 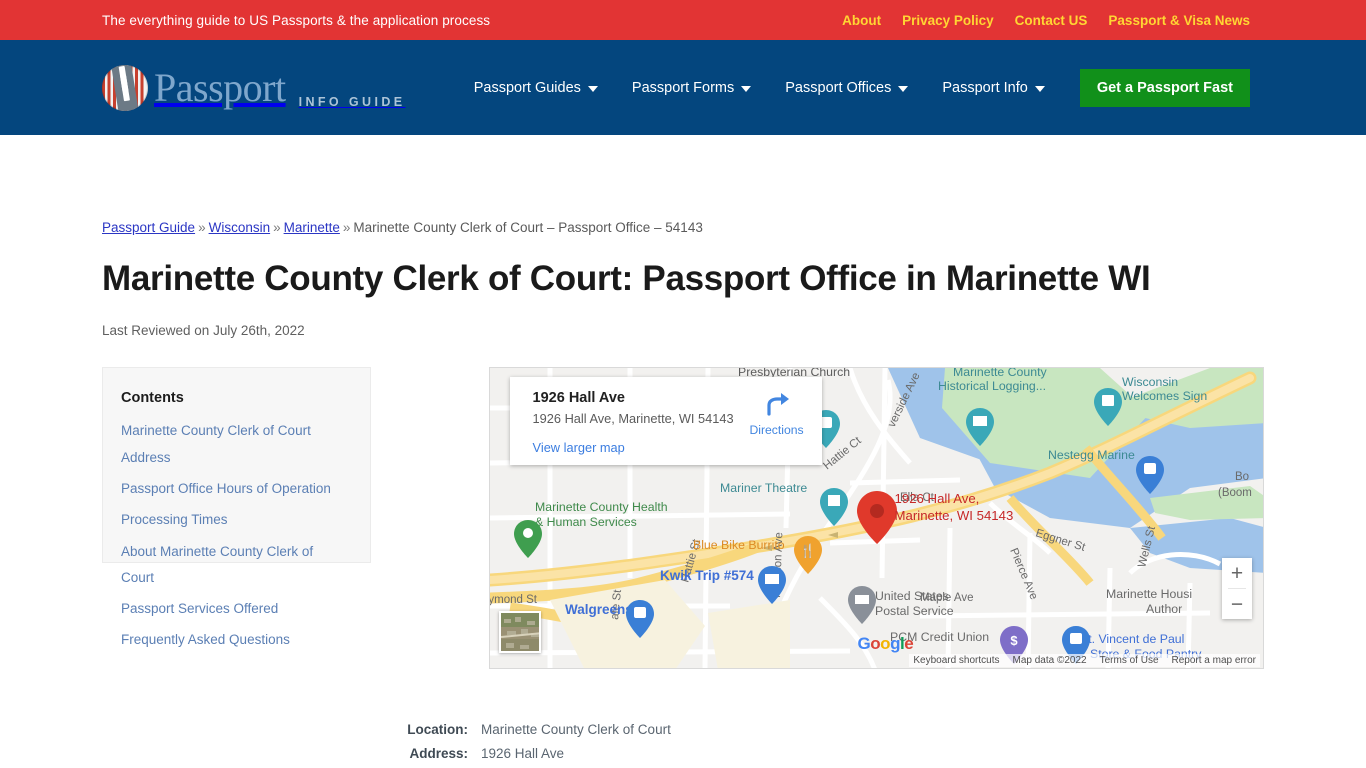 I want to click on list-item: Marinette County Clerk of Court Address, so click(x=233, y=444).